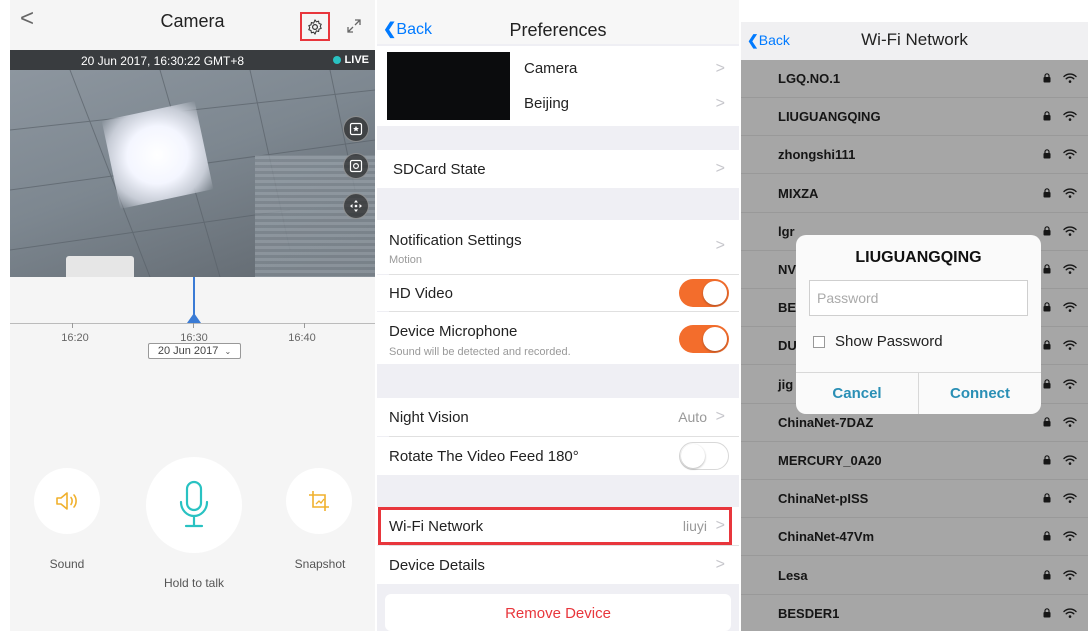 This screenshot has width=1088, height=631. I want to click on timeline-playhead, so click(194, 297).